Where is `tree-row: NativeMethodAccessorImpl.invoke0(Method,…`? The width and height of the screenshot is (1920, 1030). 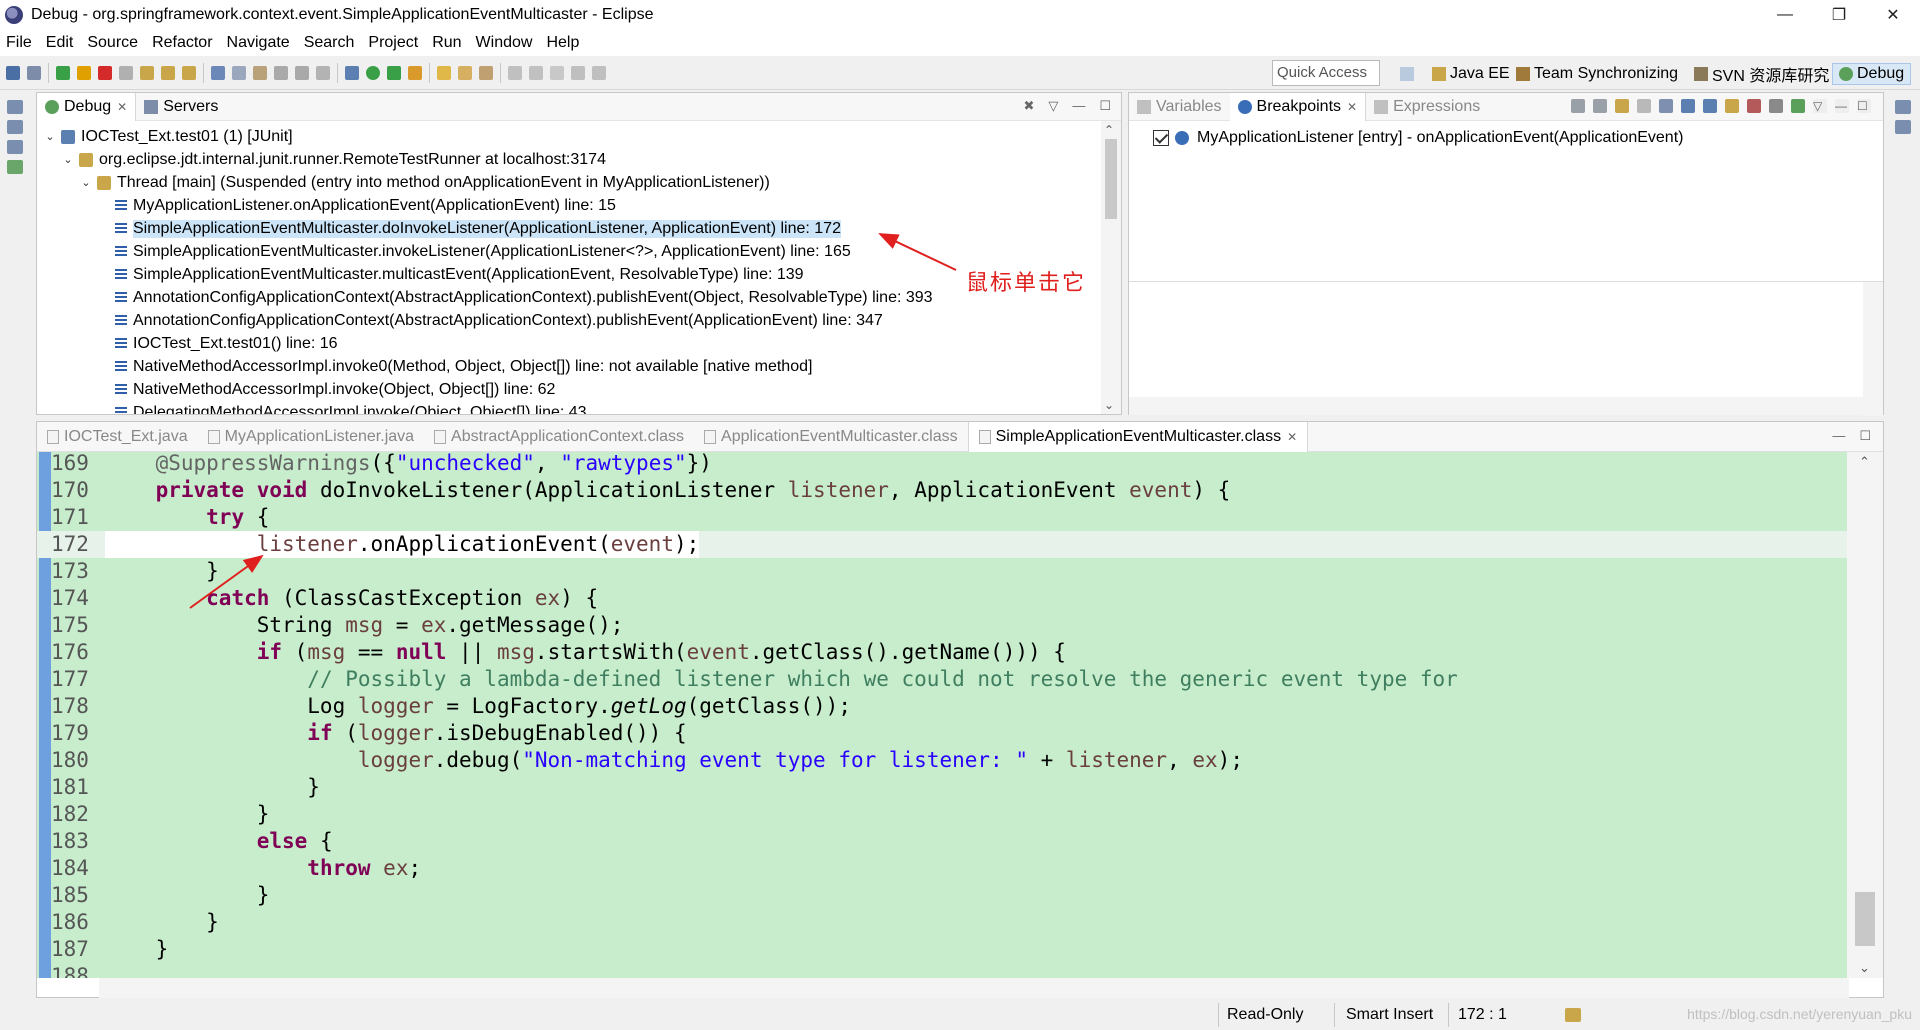
tree-row: NativeMethodAccessorImpl.invoke0(Method,… is located at coordinates (454, 366).